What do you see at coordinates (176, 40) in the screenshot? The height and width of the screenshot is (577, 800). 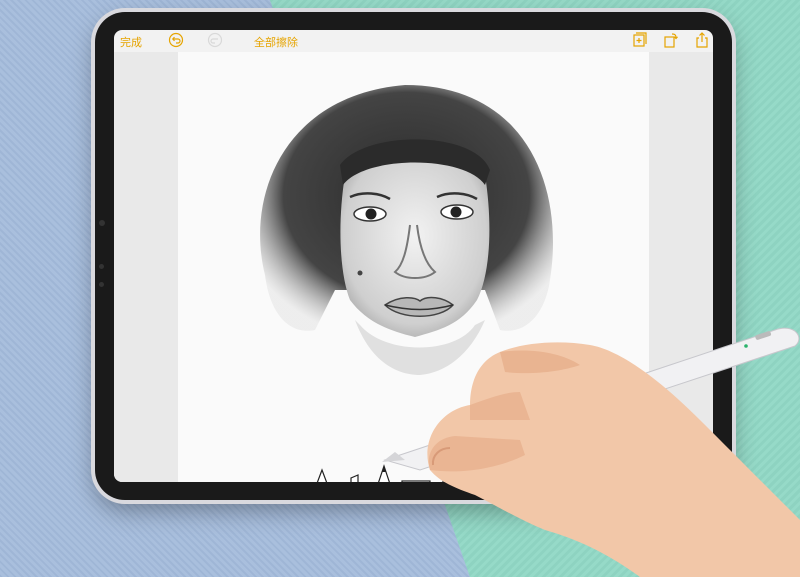 I see `undo-icon` at bounding box center [176, 40].